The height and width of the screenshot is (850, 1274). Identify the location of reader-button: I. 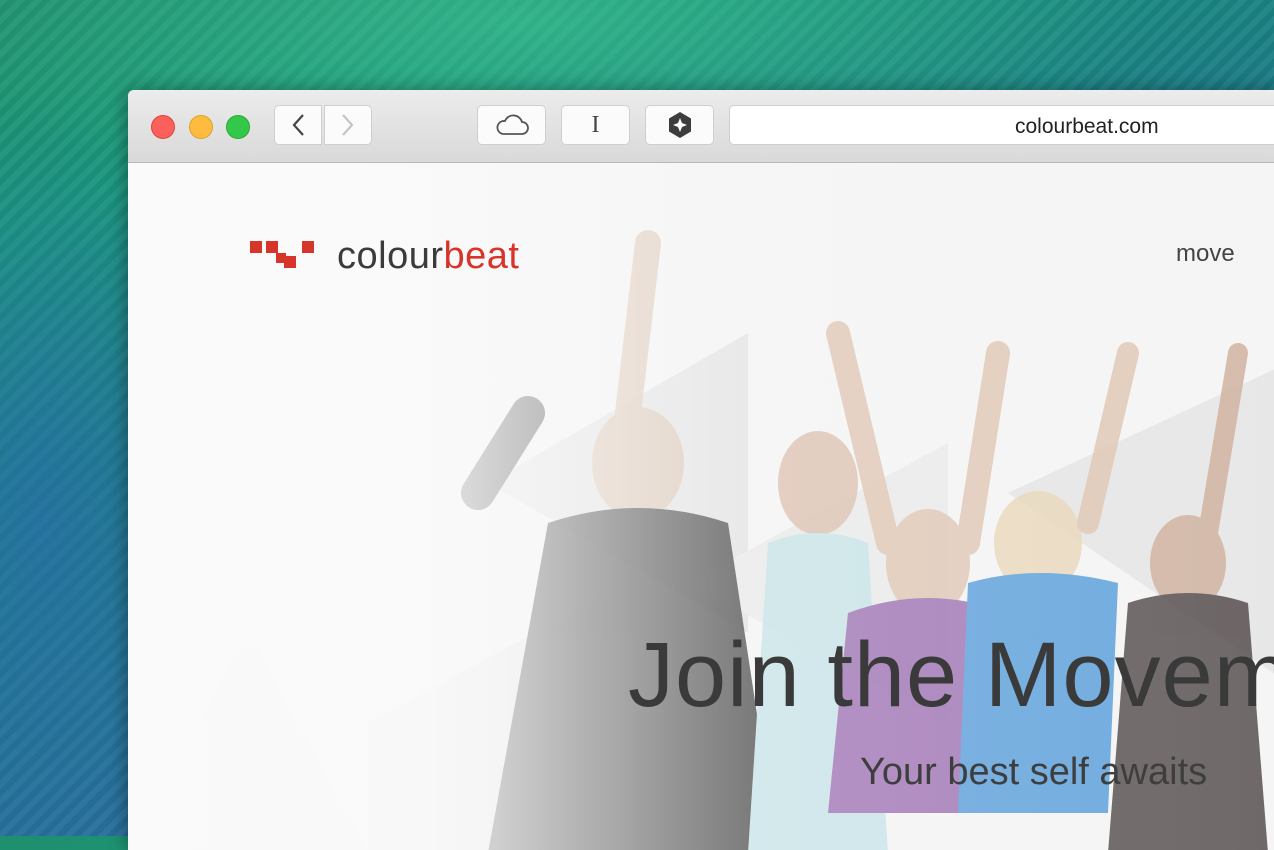
(595, 125).